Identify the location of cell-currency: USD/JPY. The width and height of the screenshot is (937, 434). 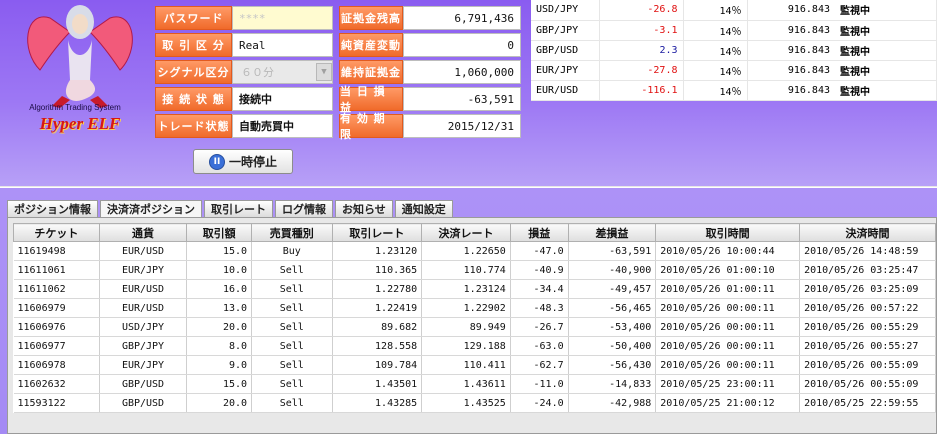
(143, 327).